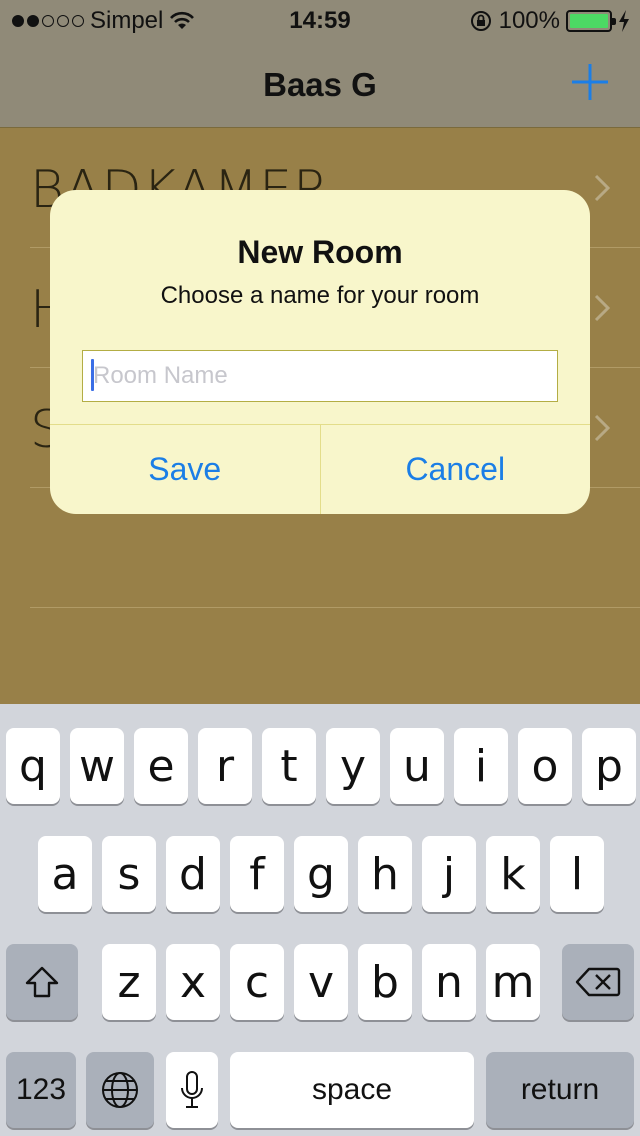  Describe the element at coordinates (33, 766) in the screenshot. I see `key-q: q` at that location.